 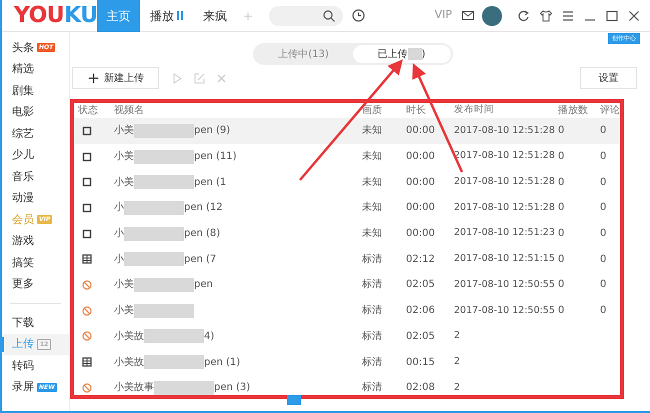 I want to click on table-cell: 2, so click(x=457, y=361).